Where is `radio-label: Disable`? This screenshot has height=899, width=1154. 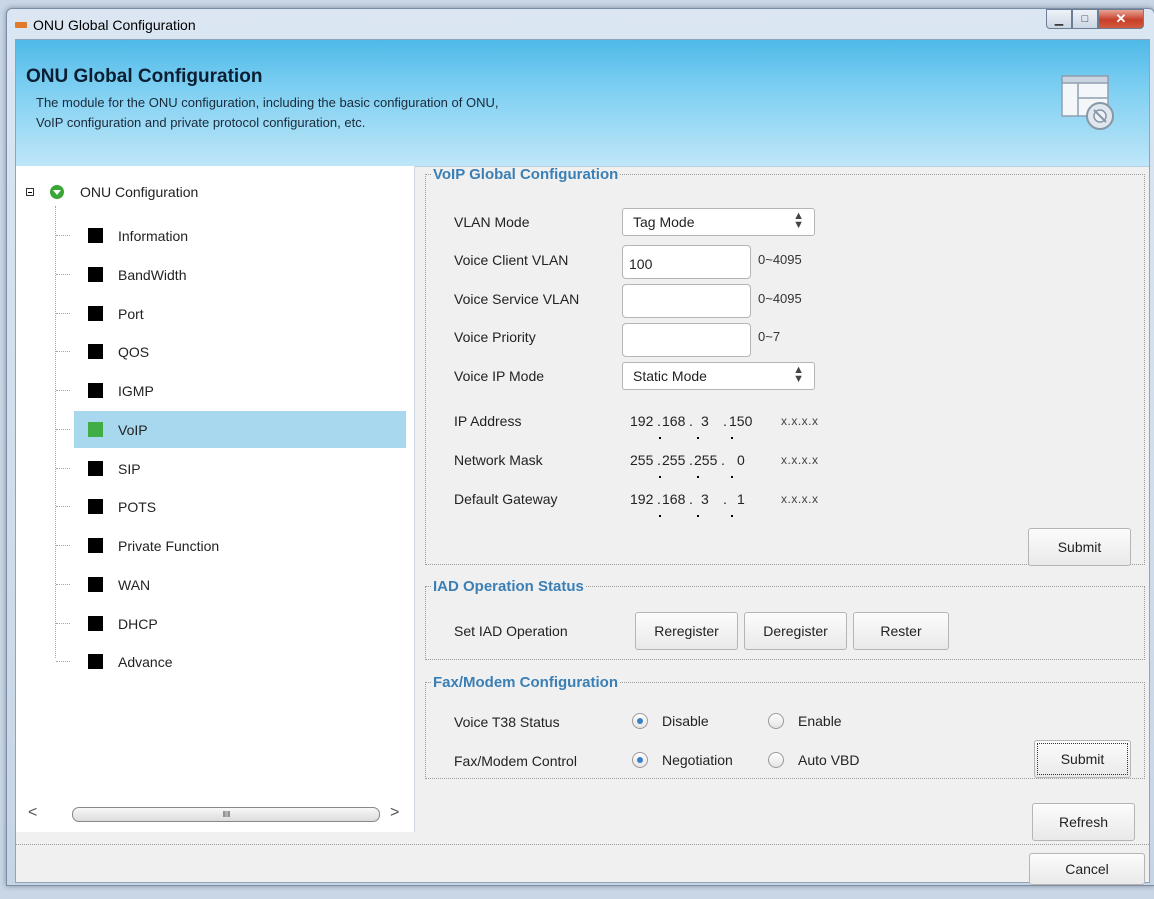
radio-label: Disable is located at coordinates (685, 721).